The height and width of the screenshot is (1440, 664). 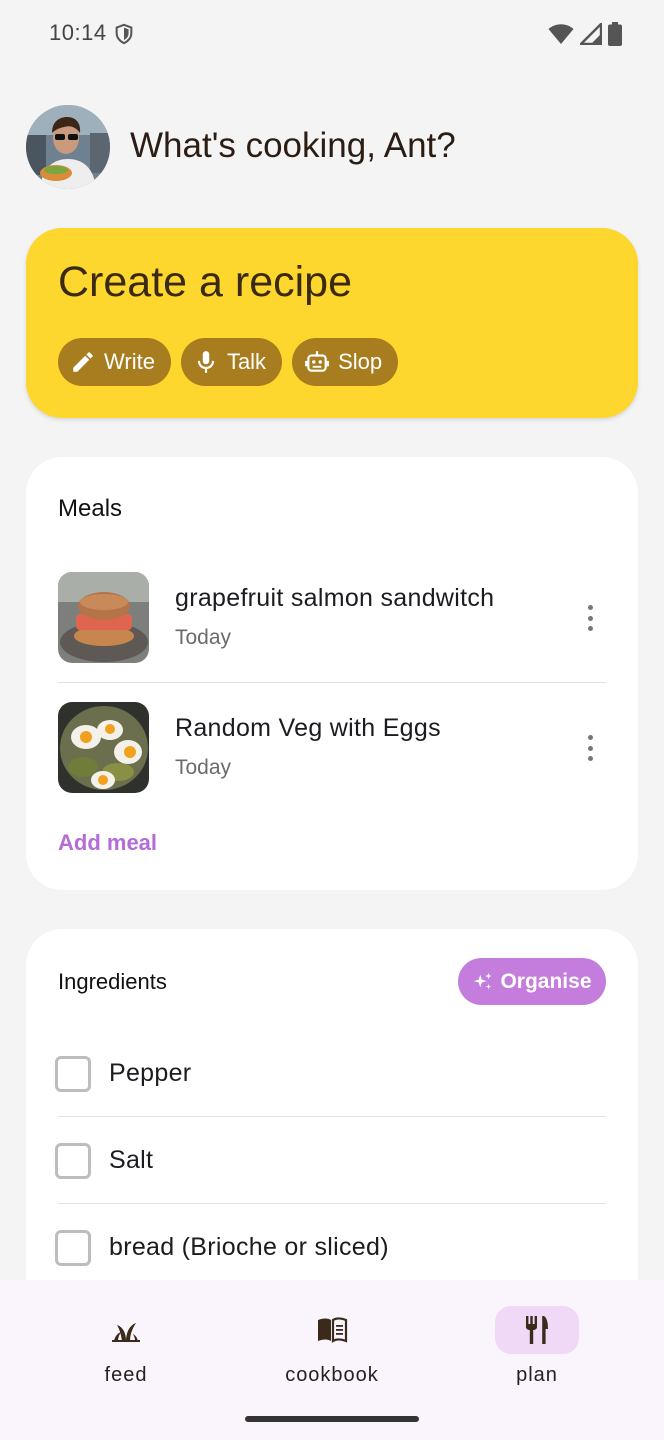 What do you see at coordinates (126, 1375) in the screenshot?
I see `nav-feed-label: feed` at bounding box center [126, 1375].